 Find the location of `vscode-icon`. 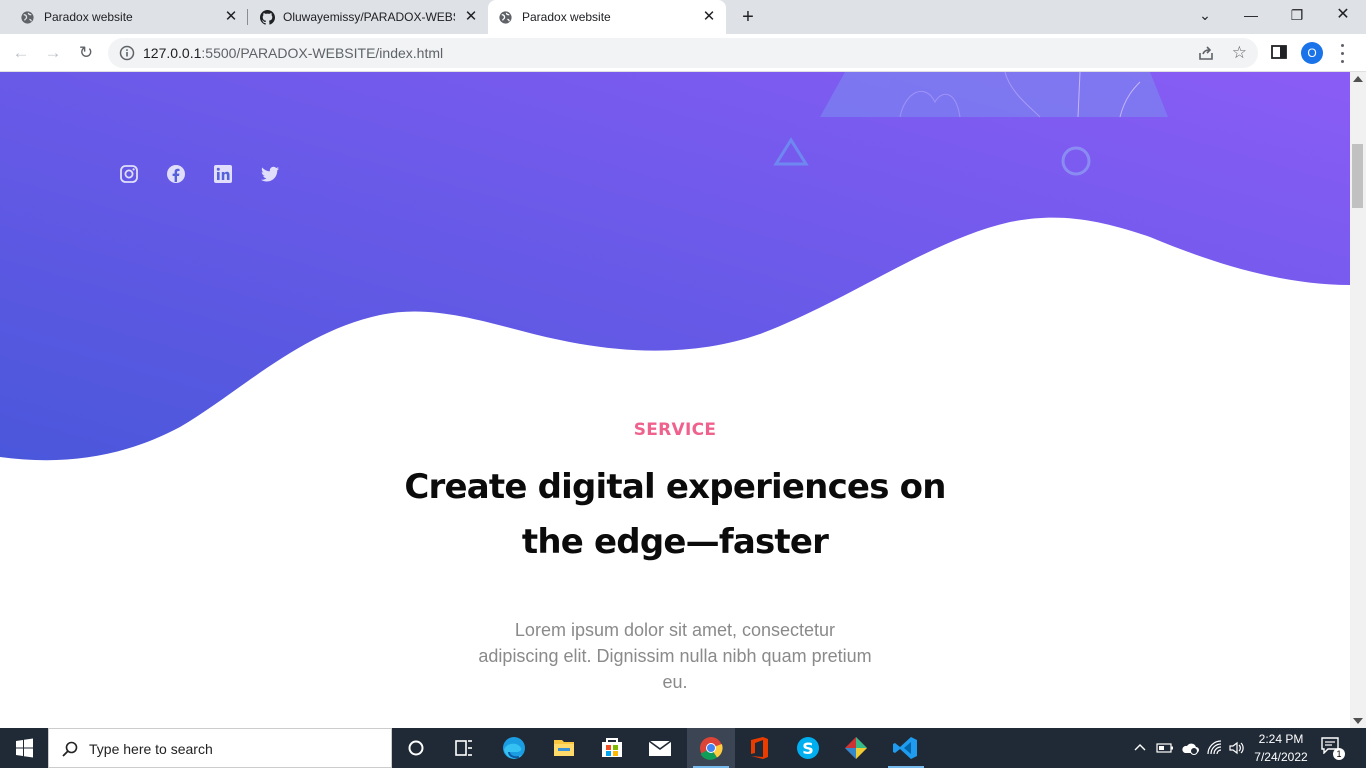

vscode-icon is located at coordinates (905, 748).